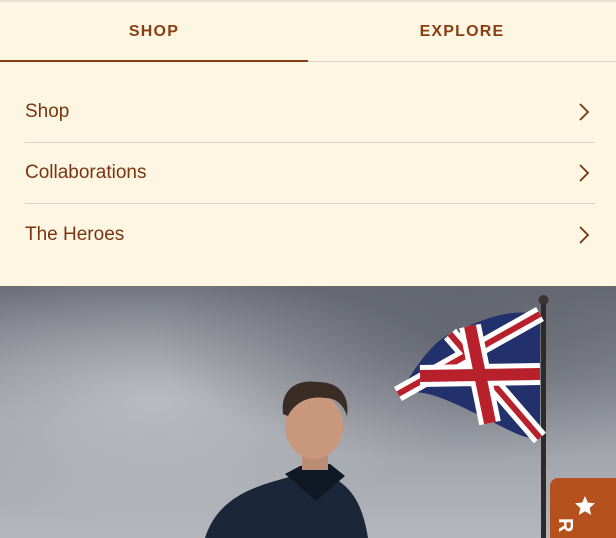 The width and height of the screenshot is (616, 538). I want to click on menu-item-shop: Shop, so click(310, 112).